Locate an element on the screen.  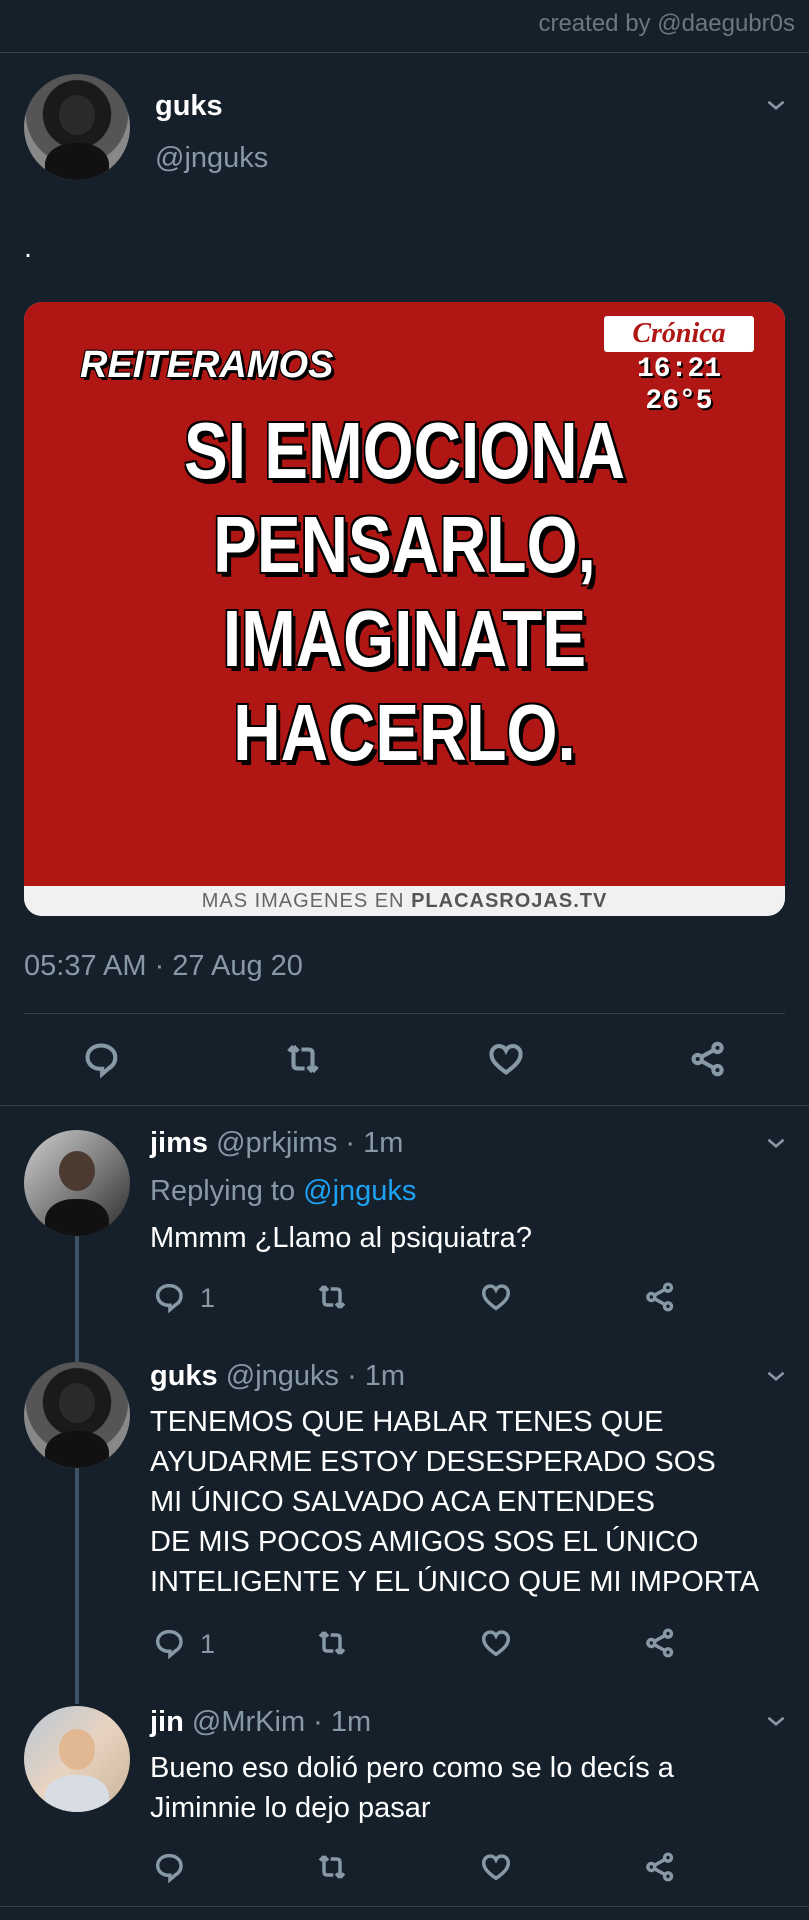
image-footer: MAS IMAGENES EN PLACASROJAS.TV is located at coordinates (404, 901).